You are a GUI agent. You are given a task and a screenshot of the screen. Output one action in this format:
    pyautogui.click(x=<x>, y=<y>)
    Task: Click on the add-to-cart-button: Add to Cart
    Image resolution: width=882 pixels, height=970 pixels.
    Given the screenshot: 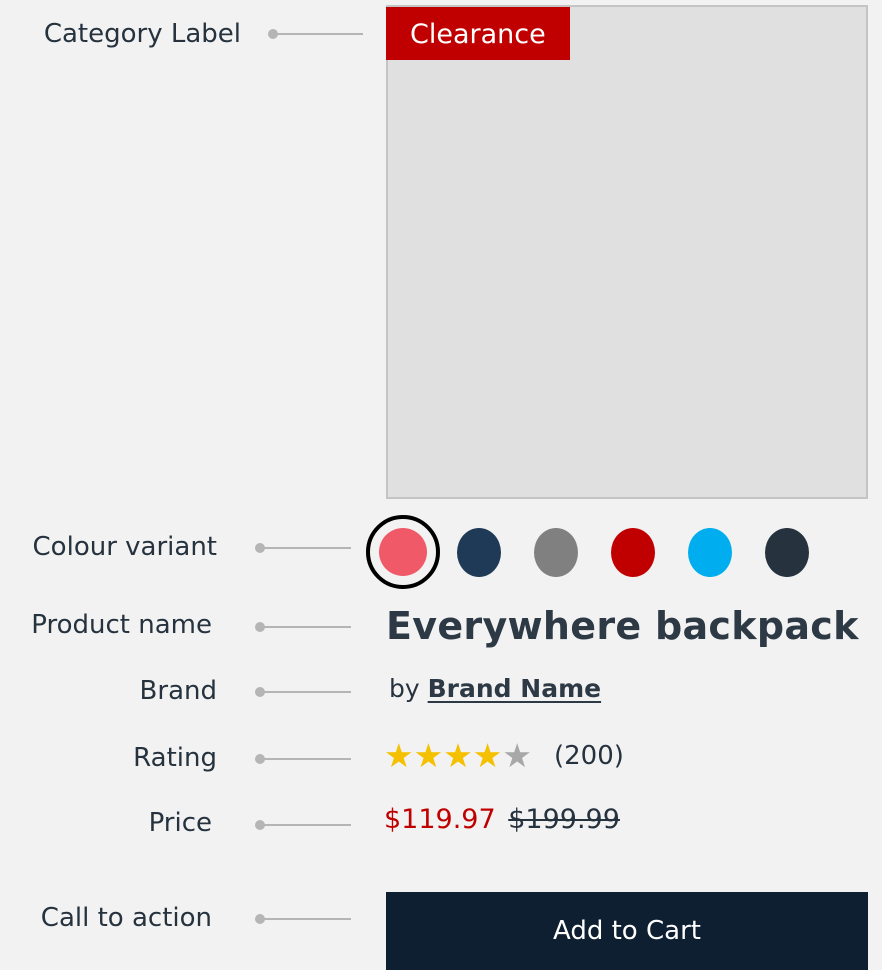 What is the action you would take?
    pyautogui.click(x=627, y=931)
    